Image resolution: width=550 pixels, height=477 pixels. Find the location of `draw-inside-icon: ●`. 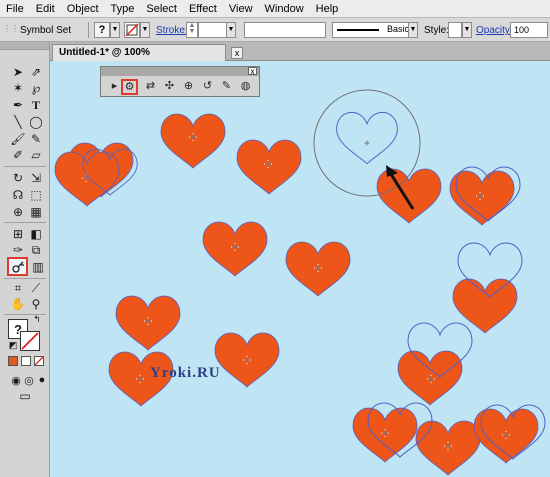

draw-inside-icon: ● is located at coordinates (42, 380).